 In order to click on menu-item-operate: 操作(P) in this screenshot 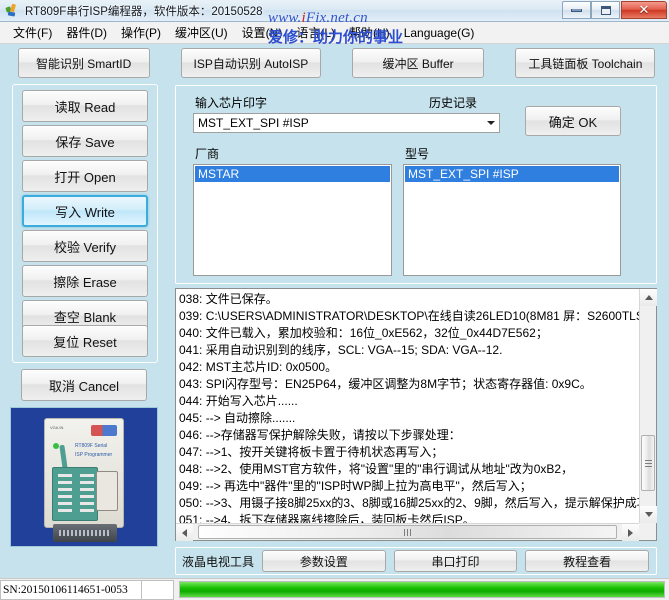, I will do `click(141, 32)`.